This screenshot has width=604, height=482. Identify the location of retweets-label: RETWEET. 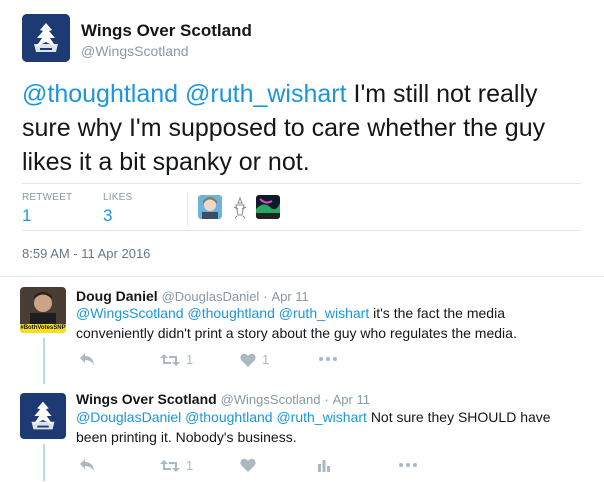
(47, 197).